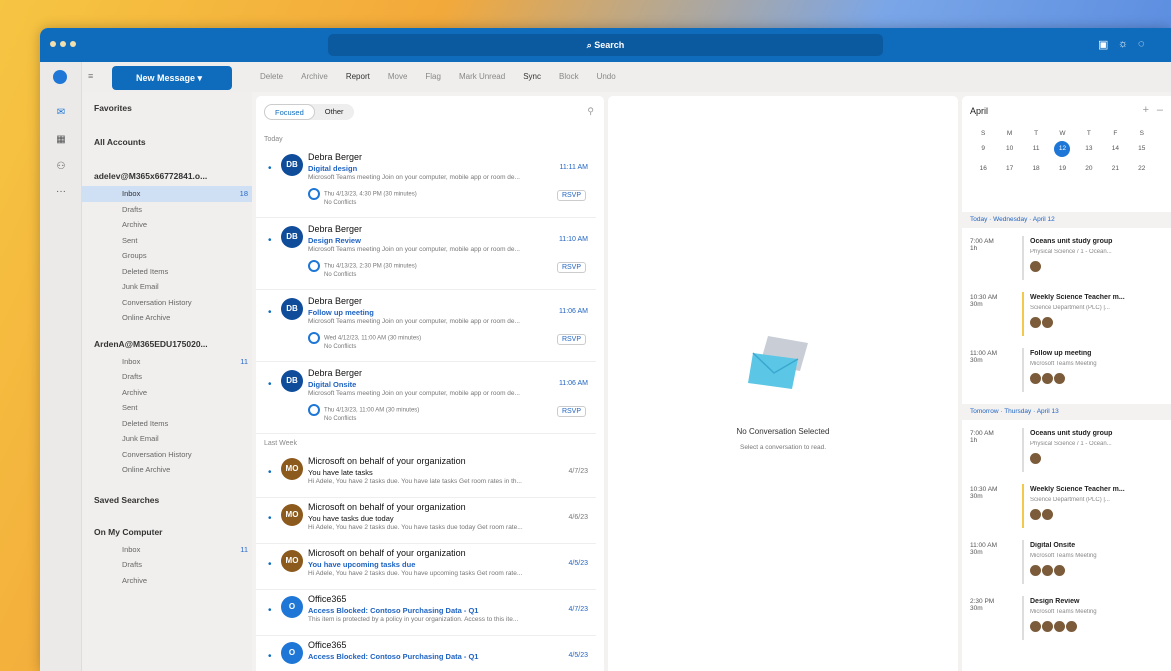 This screenshot has width=1171, height=671. Describe the element at coordinates (289, 112) in the screenshot. I see `tab-focused: Focused` at that location.